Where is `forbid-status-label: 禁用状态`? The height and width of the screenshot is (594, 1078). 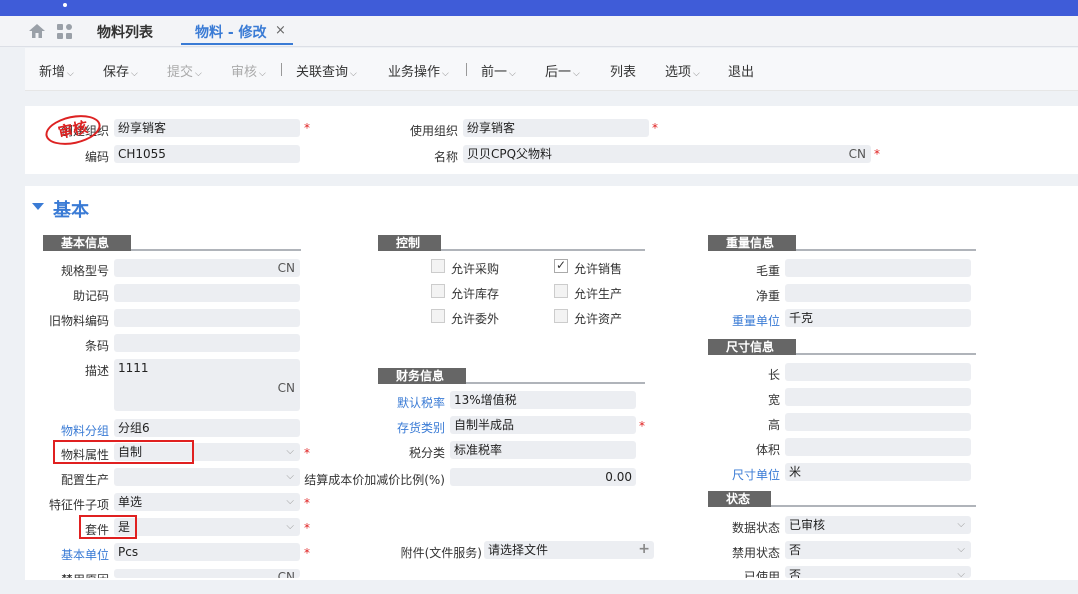
forbid-status-label: 禁用状态 is located at coordinates (755, 553).